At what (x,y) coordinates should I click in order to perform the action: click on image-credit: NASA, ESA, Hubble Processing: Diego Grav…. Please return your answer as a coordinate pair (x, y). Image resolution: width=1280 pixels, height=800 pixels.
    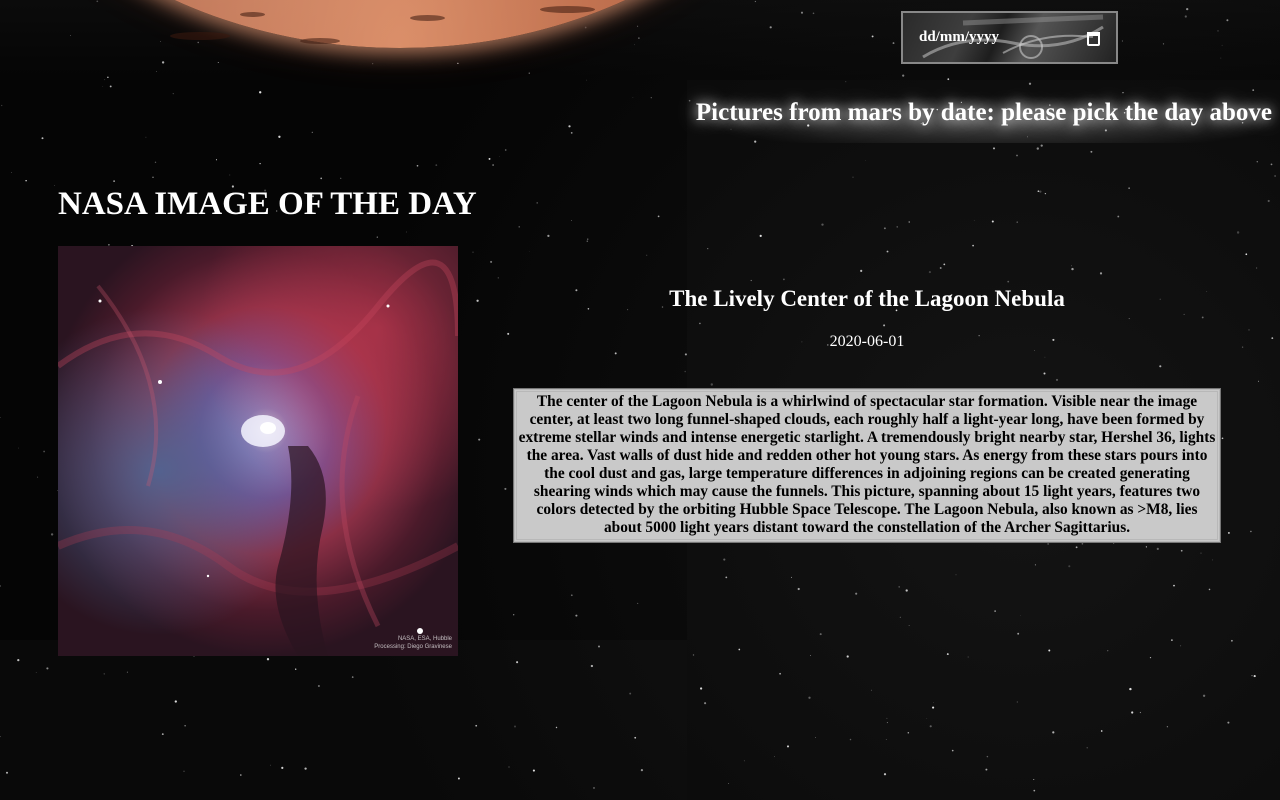
    Looking at the image, I should click on (413, 643).